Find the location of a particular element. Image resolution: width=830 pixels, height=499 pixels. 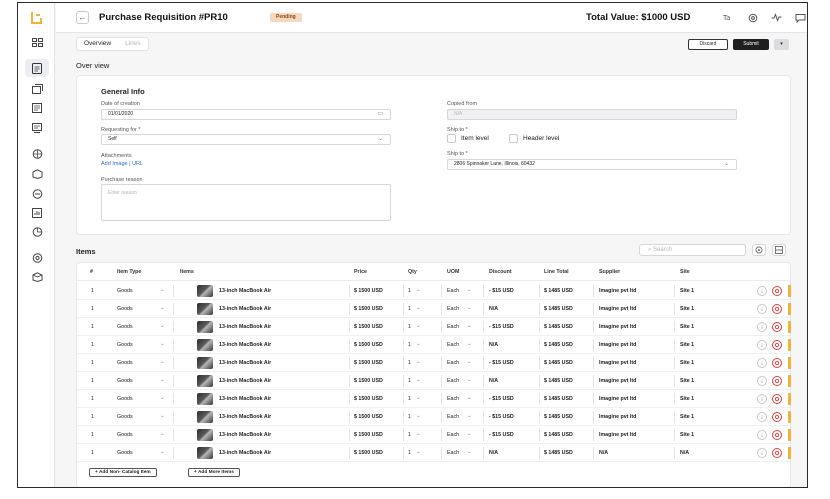

submit-button: Submit is located at coordinates (751, 44).